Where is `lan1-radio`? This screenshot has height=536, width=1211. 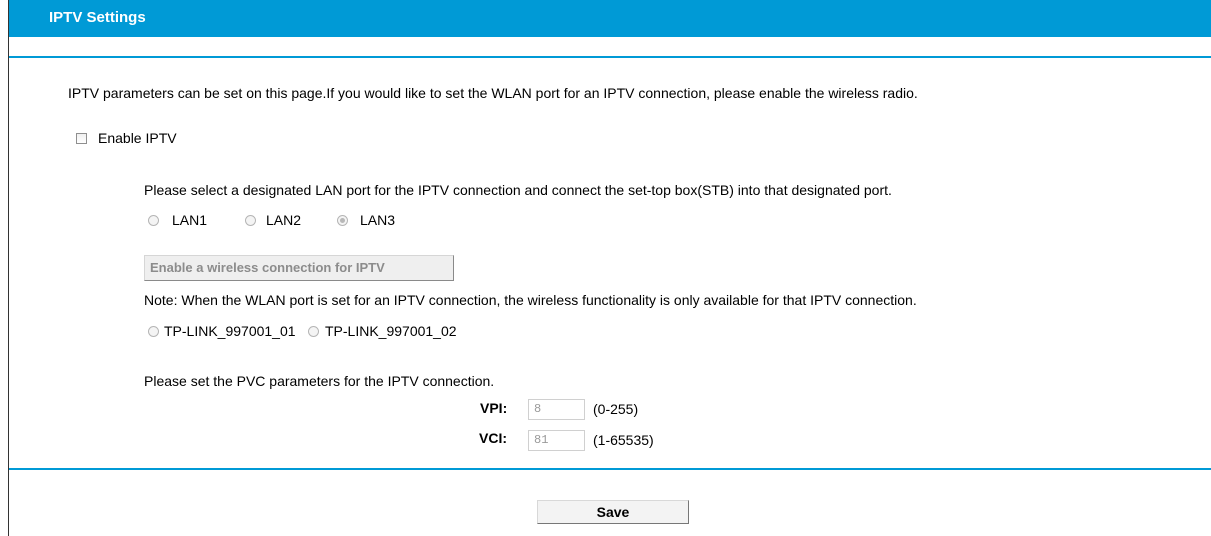 lan1-radio is located at coordinates (153, 220).